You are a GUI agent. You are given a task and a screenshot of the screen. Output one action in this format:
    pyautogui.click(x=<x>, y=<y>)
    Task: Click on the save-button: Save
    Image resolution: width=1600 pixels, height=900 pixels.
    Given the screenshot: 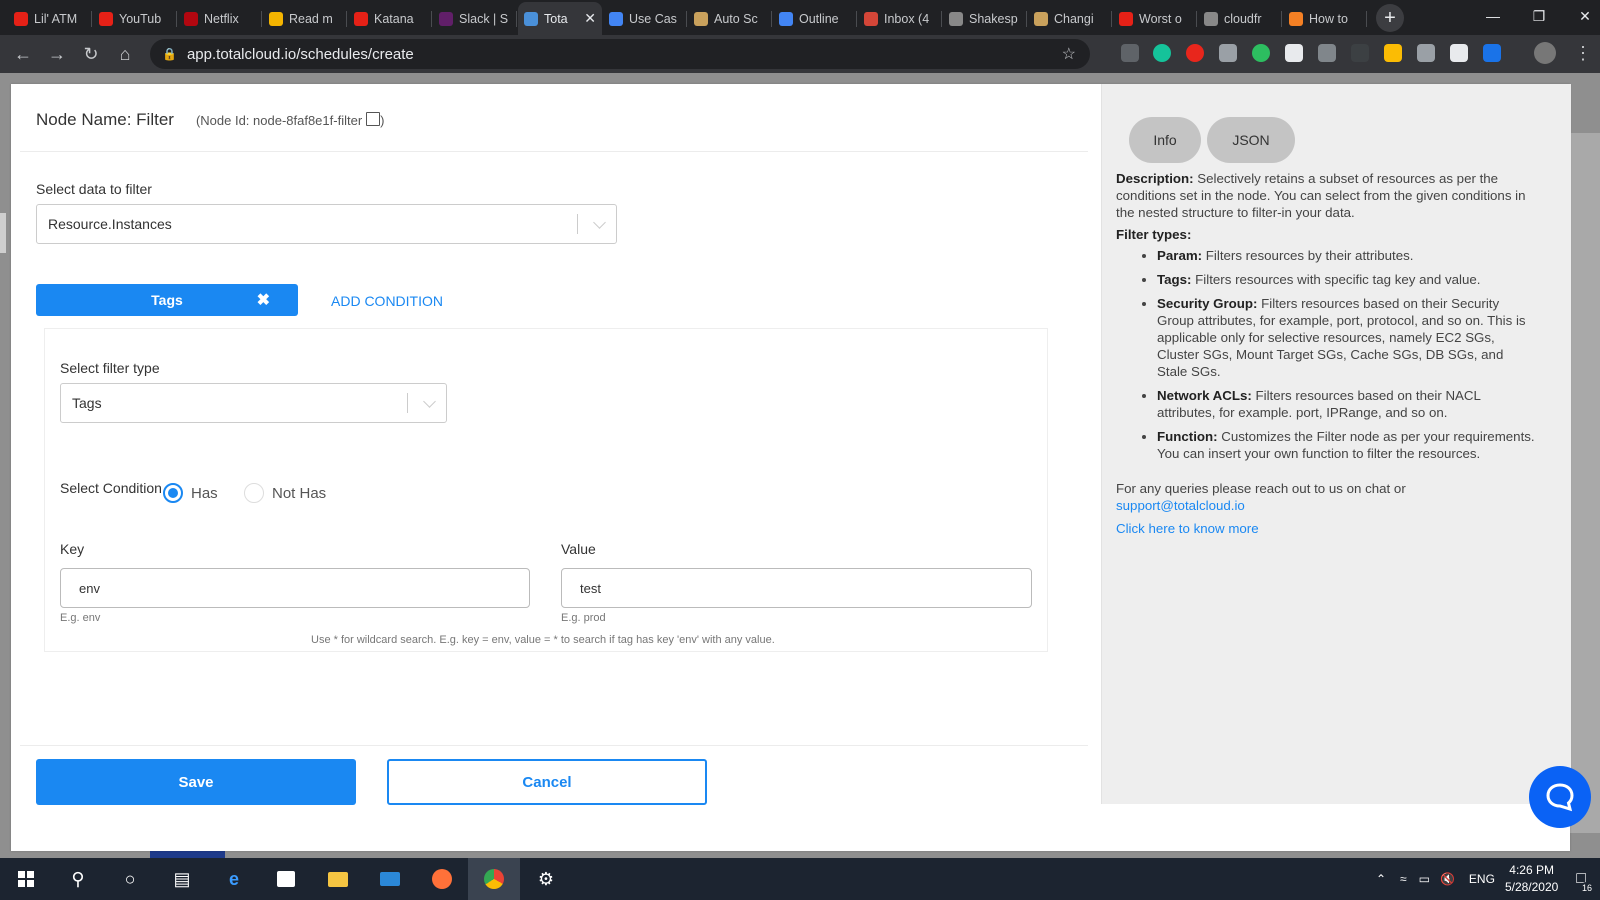 What is the action you would take?
    pyautogui.click(x=196, y=782)
    